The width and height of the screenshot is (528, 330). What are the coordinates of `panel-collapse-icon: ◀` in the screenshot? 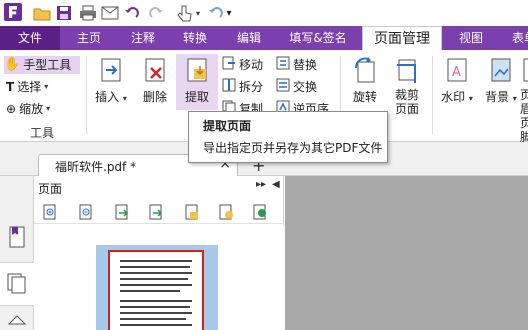 It's located at (276, 184).